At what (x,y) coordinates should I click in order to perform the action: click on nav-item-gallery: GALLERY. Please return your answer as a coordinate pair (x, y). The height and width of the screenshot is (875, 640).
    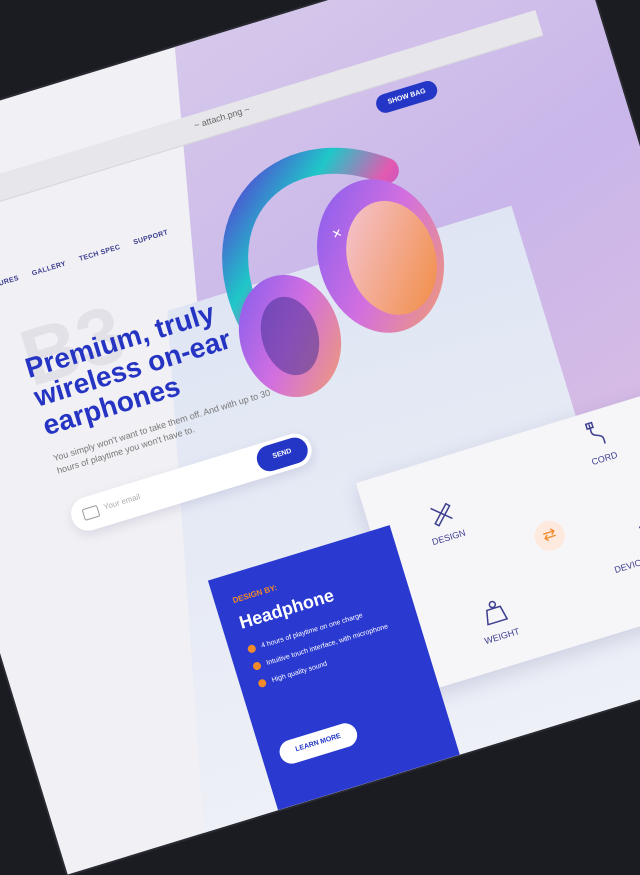
    Looking at the image, I should click on (49, 268).